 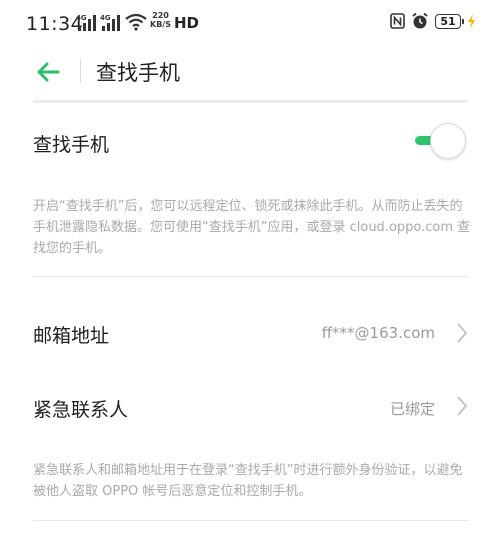 What do you see at coordinates (250, 276) in the screenshot?
I see `section-divider` at bounding box center [250, 276].